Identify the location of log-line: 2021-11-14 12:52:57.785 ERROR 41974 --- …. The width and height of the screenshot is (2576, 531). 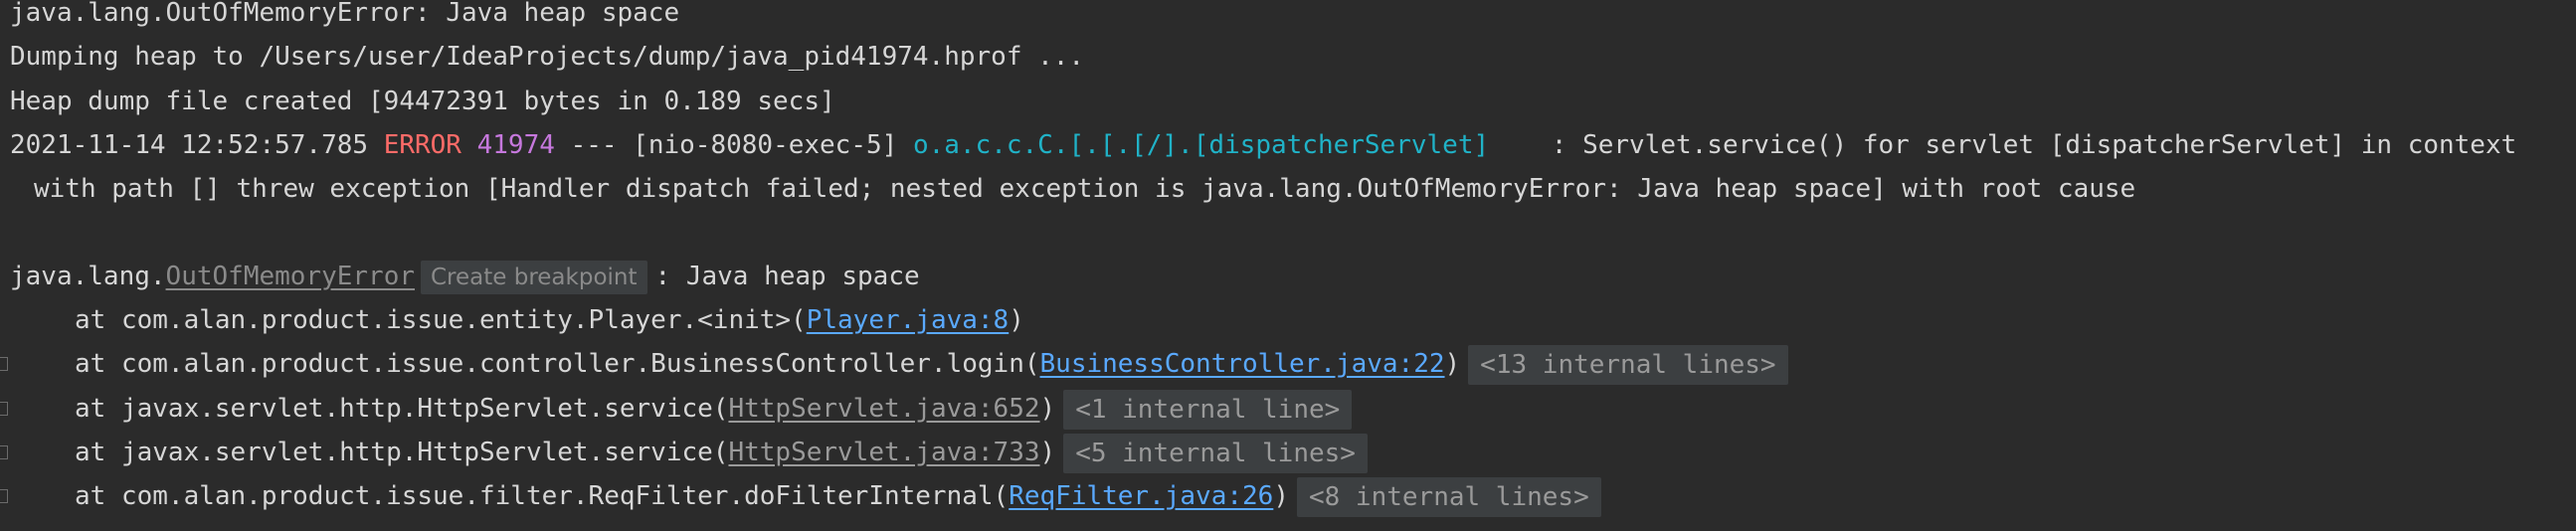
(1258, 145).